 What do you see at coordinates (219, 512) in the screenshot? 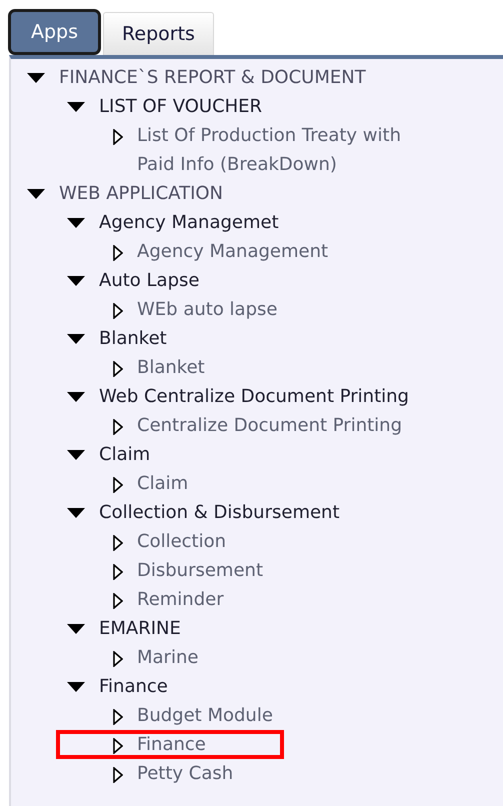
I see `tree-node-label: Collection & Disbursement` at bounding box center [219, 512].